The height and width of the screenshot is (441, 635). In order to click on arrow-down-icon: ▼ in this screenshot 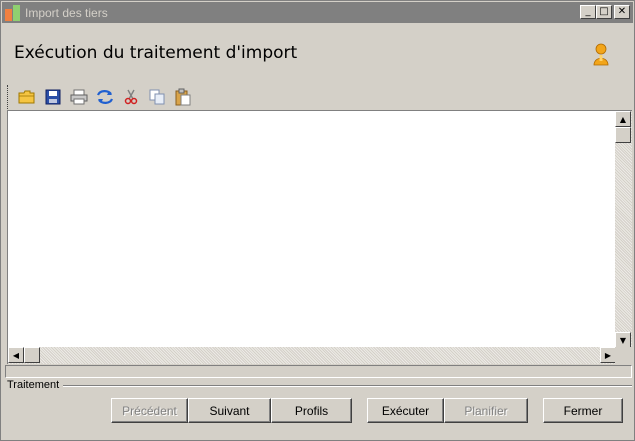, I will do `click(623, 340)`.